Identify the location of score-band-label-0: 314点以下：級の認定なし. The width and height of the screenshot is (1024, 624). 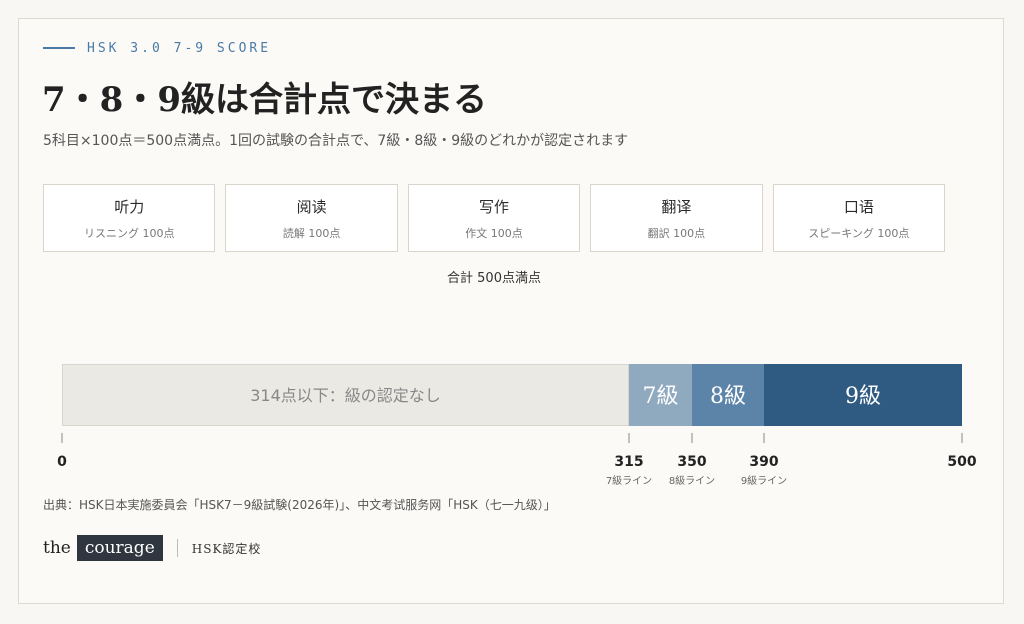
(345, 395).